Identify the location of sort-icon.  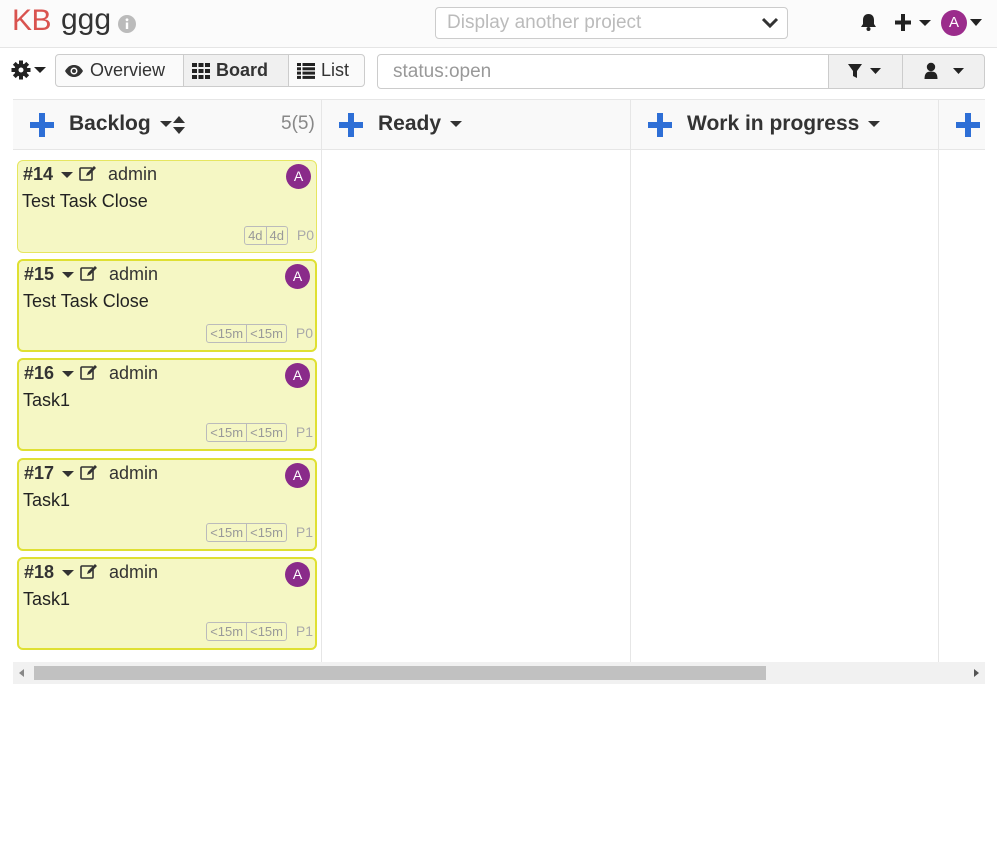
(179, 125).